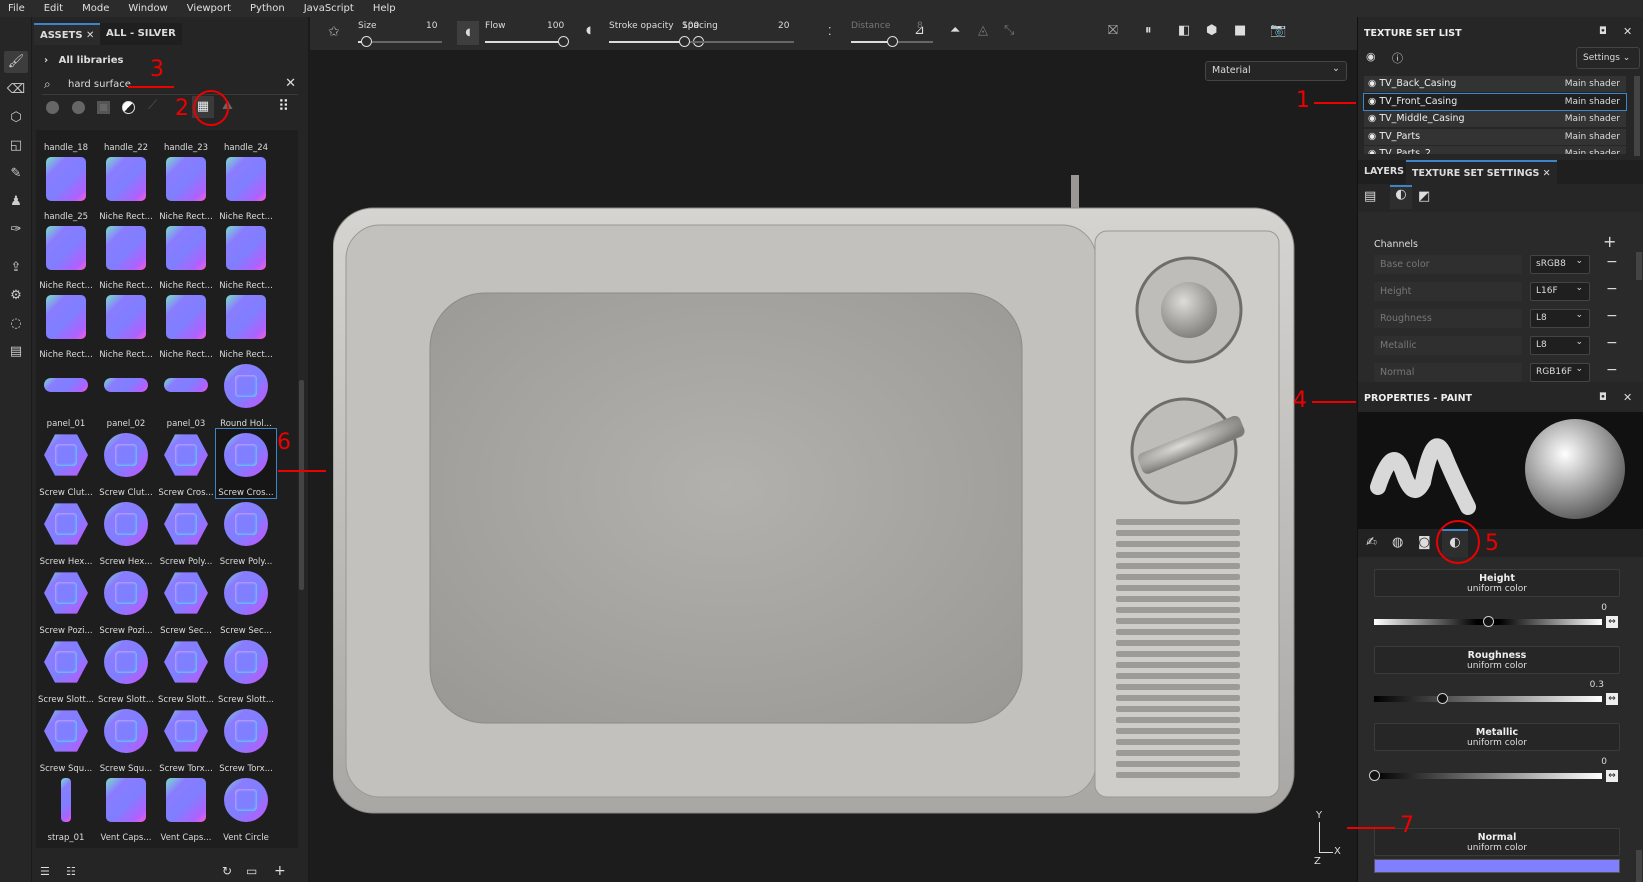 This screenshot has width=1643, height=882. What do you see at coordinates (1608, 58) in the screenshot?
I see `settings-dropdown: Settings ⌄` at bounding box center [1608, 58].